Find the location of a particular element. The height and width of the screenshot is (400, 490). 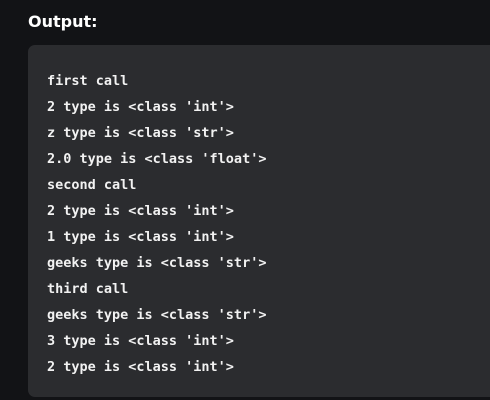

output-line: 2.0 type is <class 'float'> is located at coordinates (157, 159).